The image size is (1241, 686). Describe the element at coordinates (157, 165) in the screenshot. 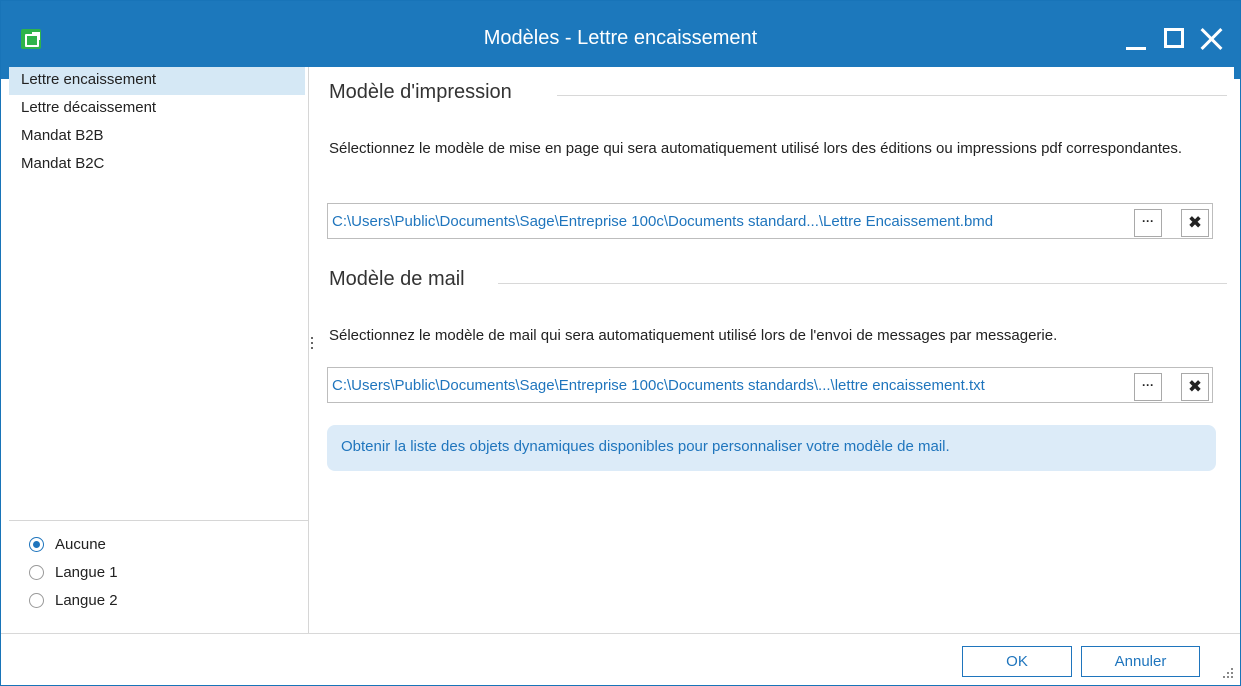

I see `list-item-mandat-b2c: Mandat B2C` at that location.